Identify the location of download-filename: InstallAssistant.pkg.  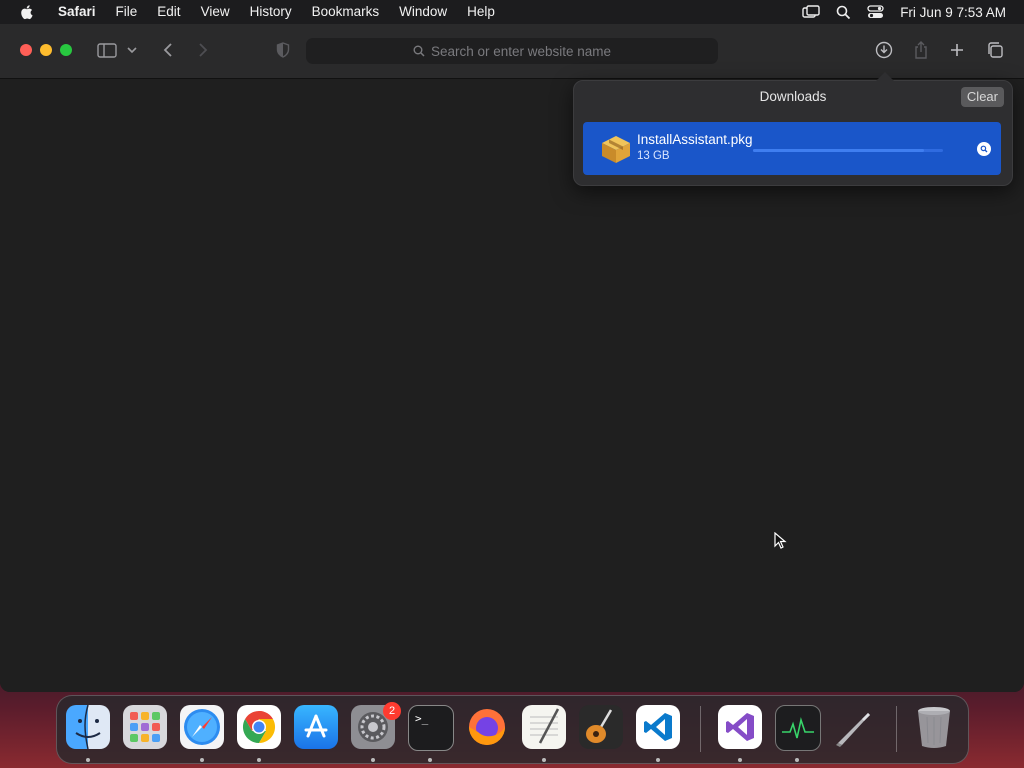
(695, 139).